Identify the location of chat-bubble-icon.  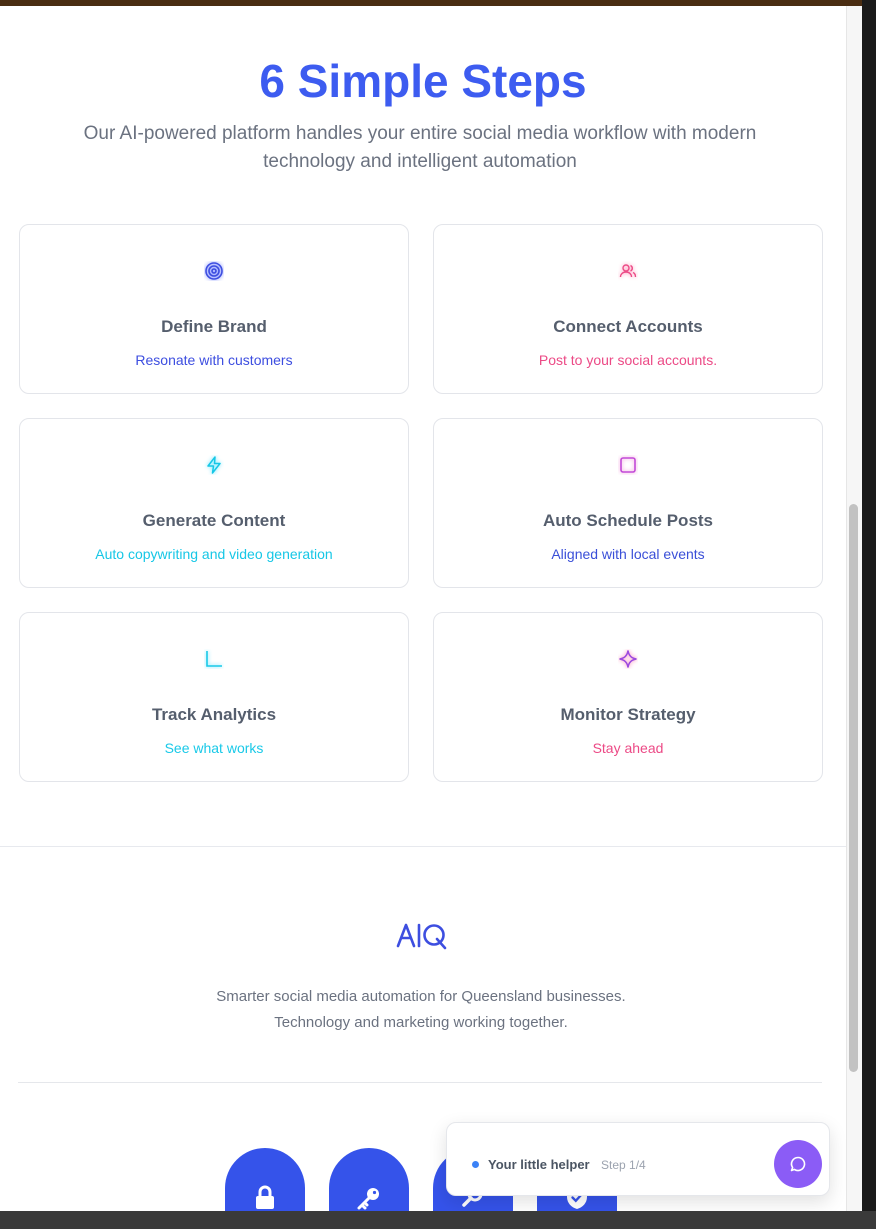
(798, 1164).